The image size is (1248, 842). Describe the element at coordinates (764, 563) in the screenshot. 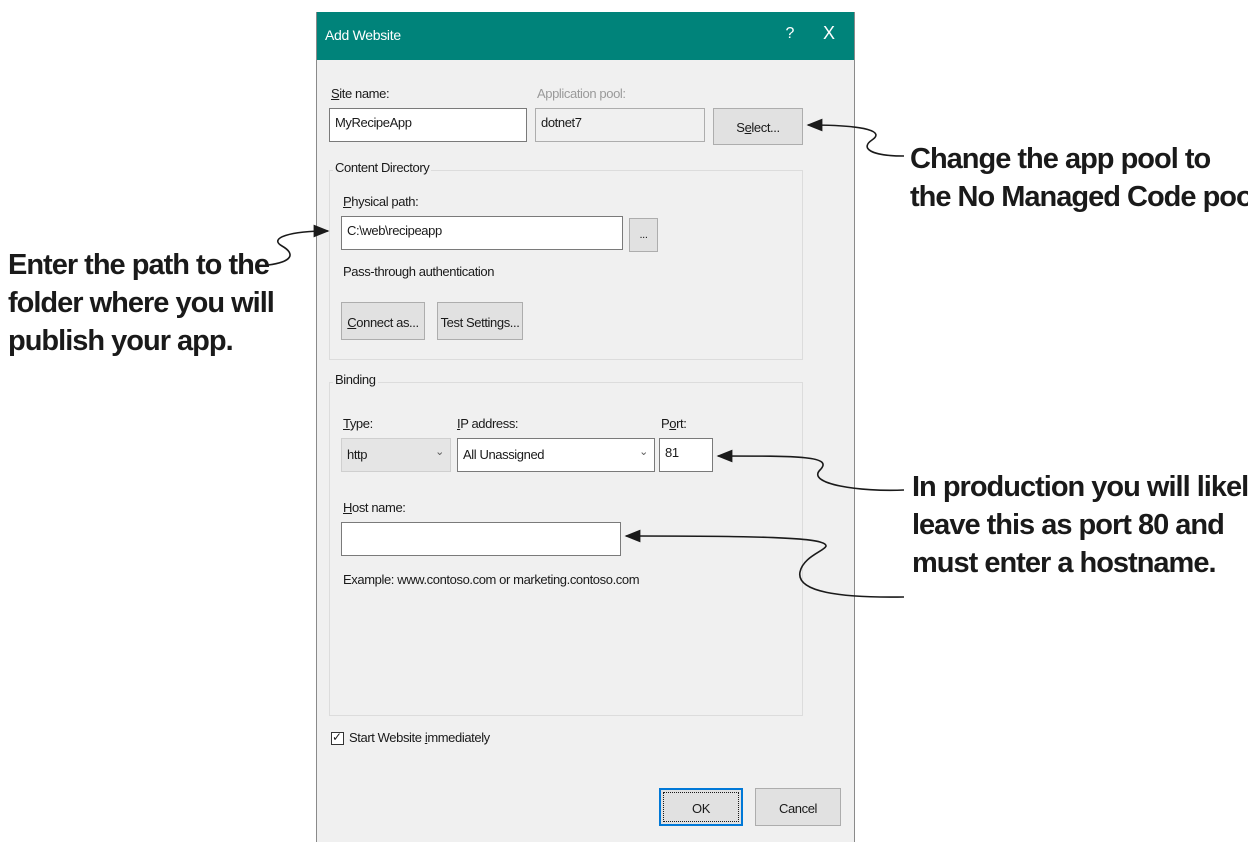

I see `host-name-arrow` at that location.